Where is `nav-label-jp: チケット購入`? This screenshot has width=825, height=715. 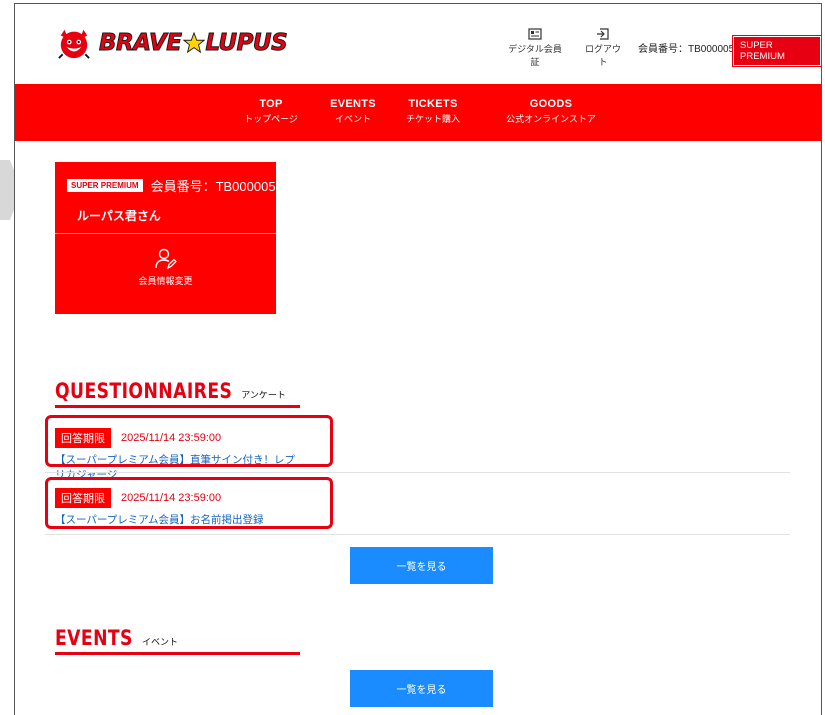
nav-label-jp: チケット購入 is located at coordinates (432, 119).